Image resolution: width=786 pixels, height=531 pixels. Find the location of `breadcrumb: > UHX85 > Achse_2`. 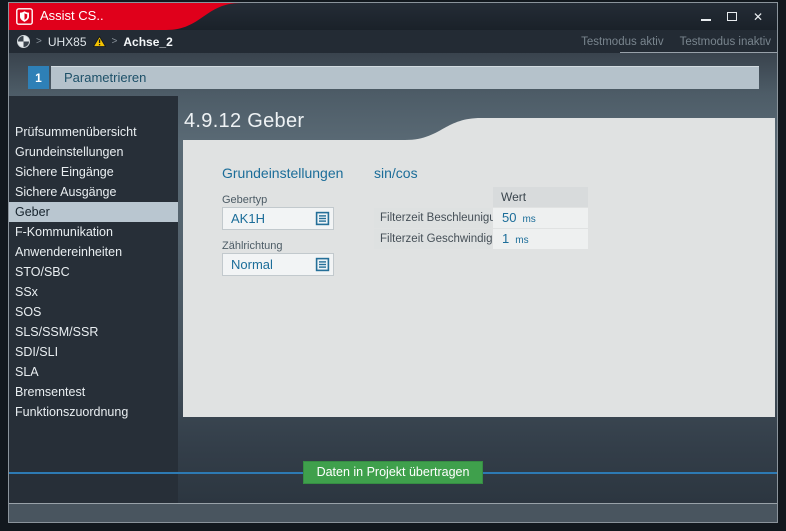

breadcrumb: > UHX85 > Achse_2 is located at coordinates (95, 41).